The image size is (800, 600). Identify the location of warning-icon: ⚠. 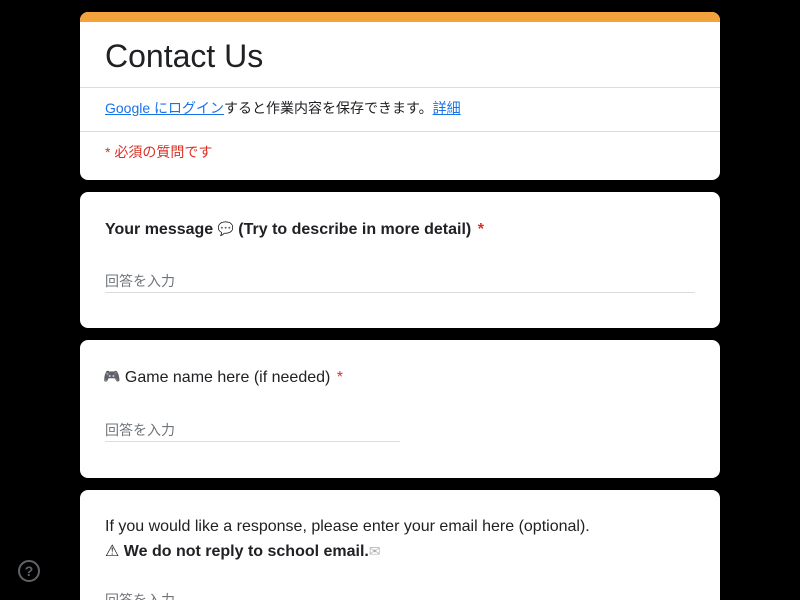
(112, 551).